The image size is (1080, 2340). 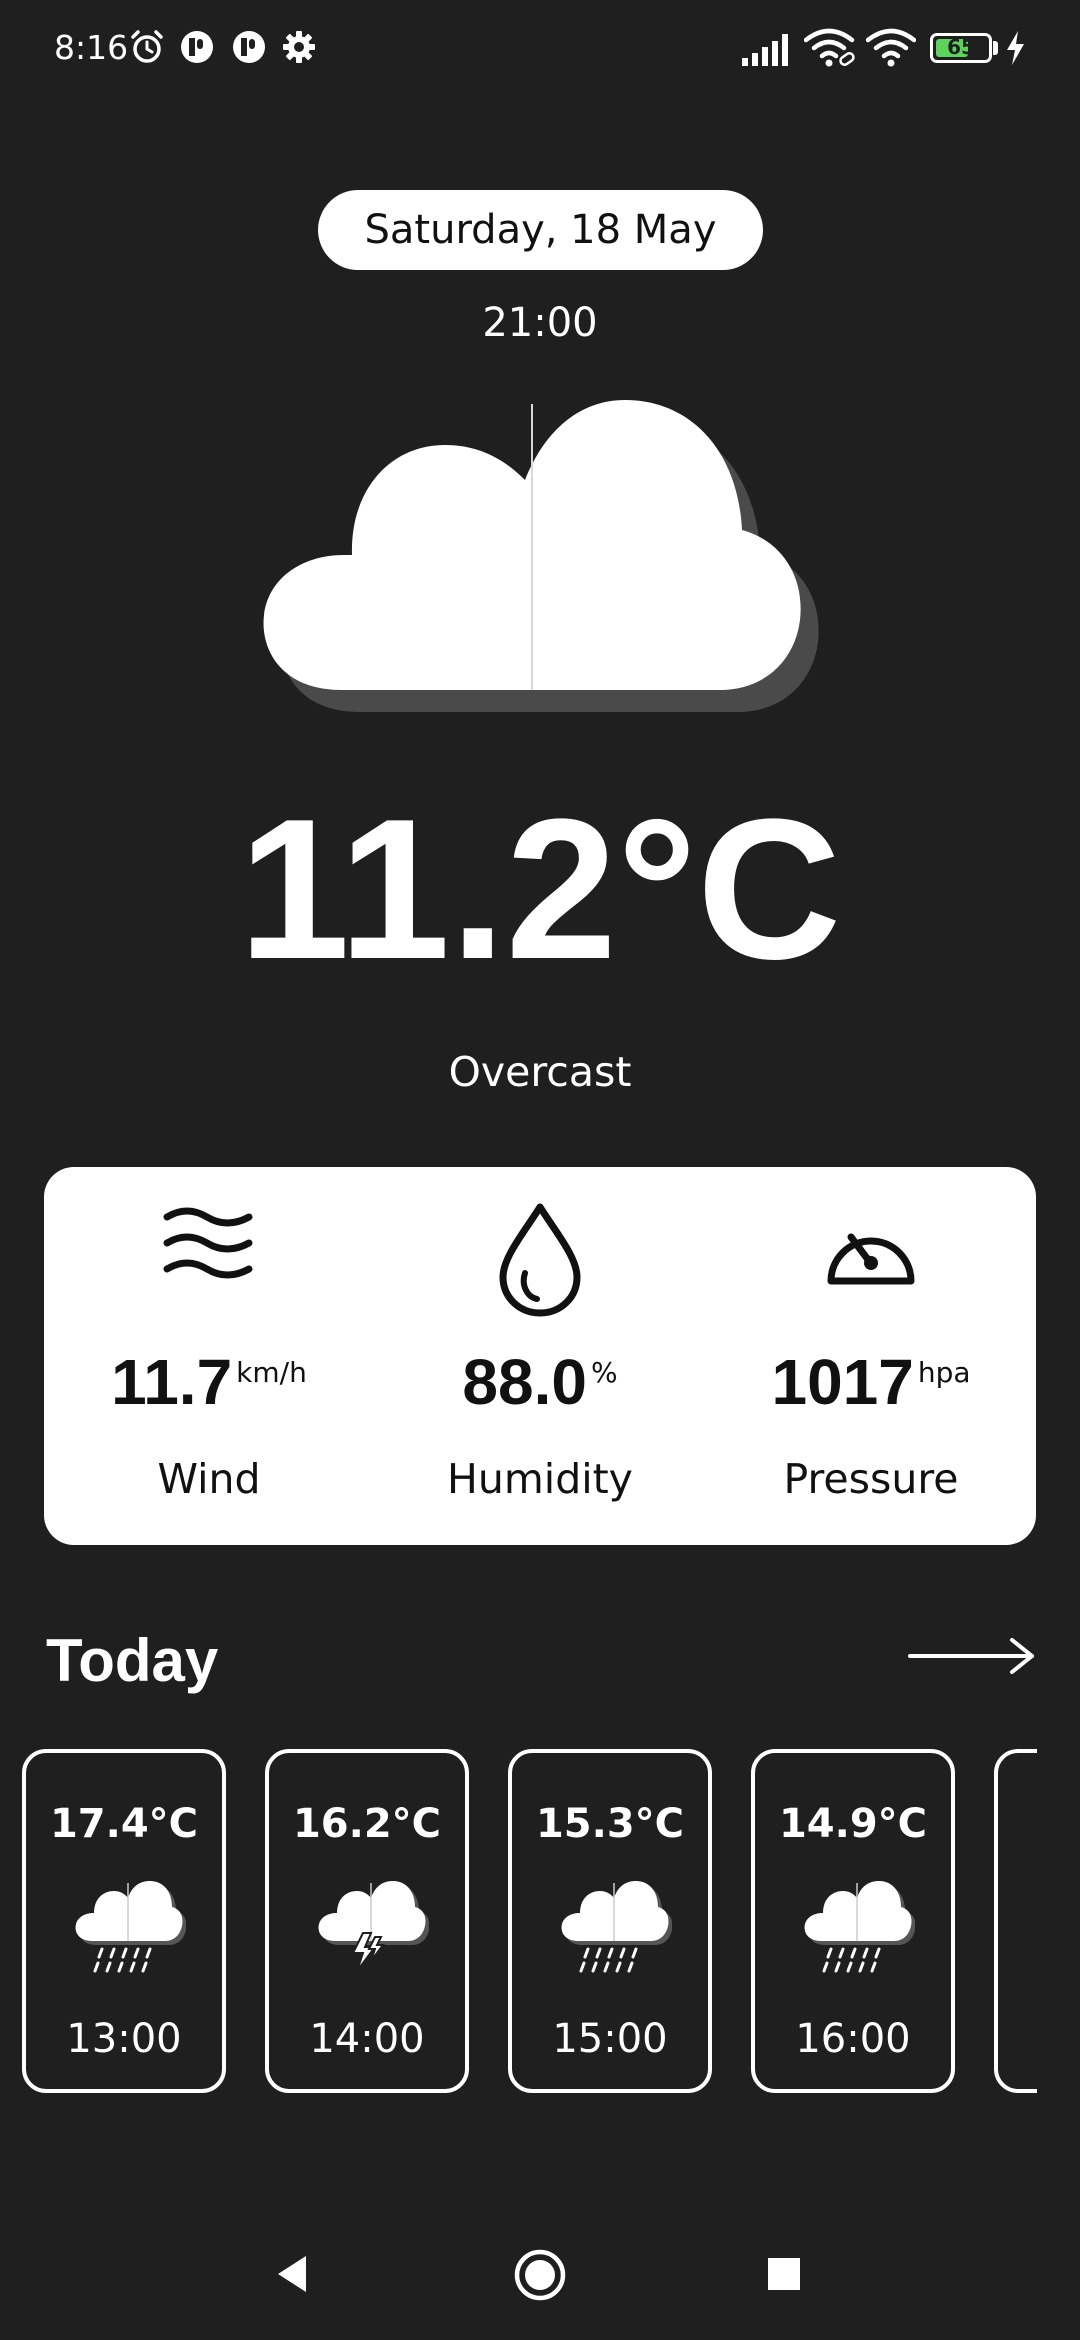 I want to click on alarm-icon, so click(x=147, y=46).